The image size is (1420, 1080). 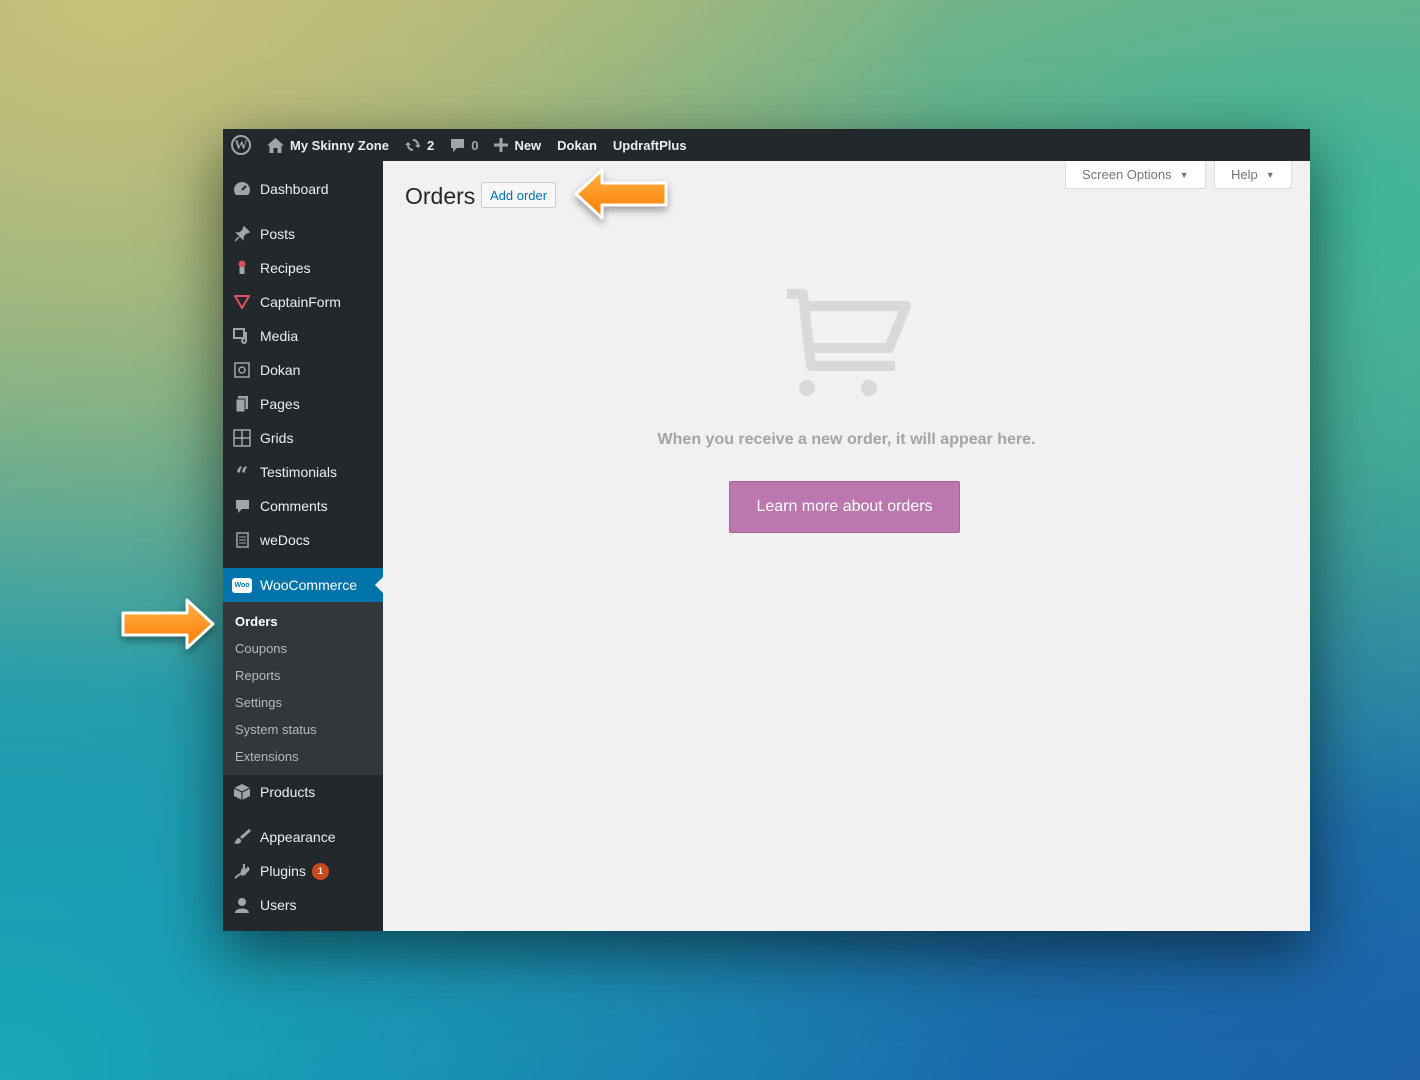 I want to click on sidebar-item-captainform: CaptainForm, so click(x=303, y=302).